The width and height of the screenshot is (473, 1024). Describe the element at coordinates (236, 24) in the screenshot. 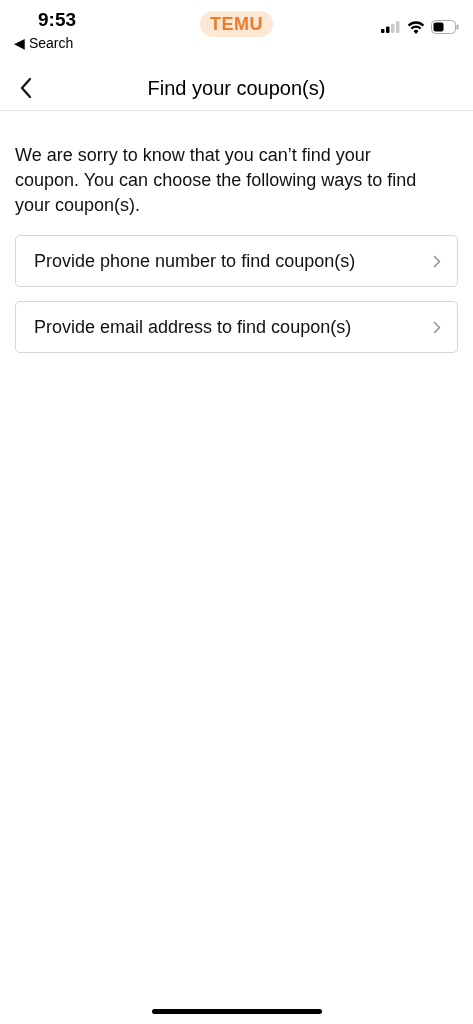

I see `app-badge: TEMU` at that location.